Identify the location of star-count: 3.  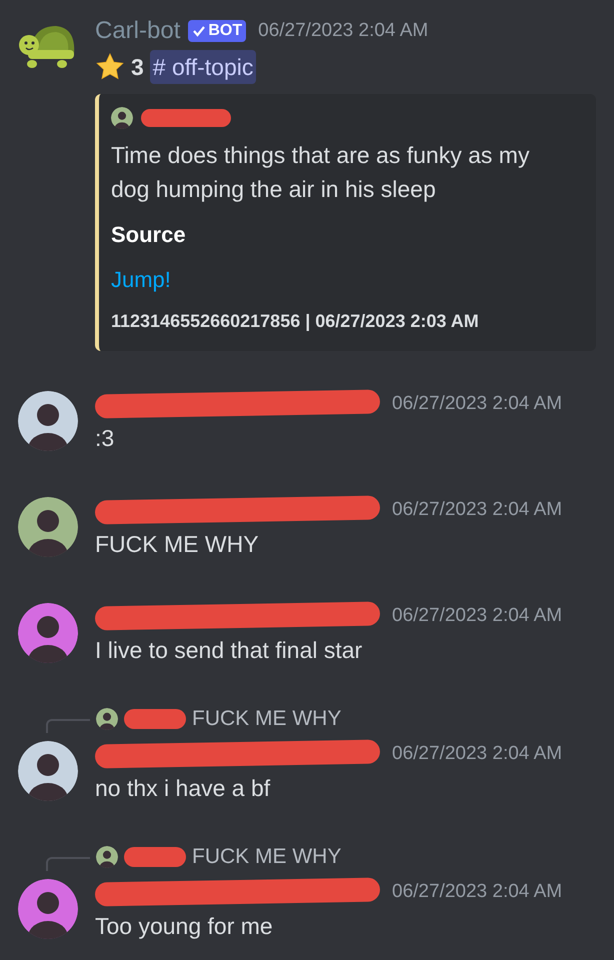
(137, 67).